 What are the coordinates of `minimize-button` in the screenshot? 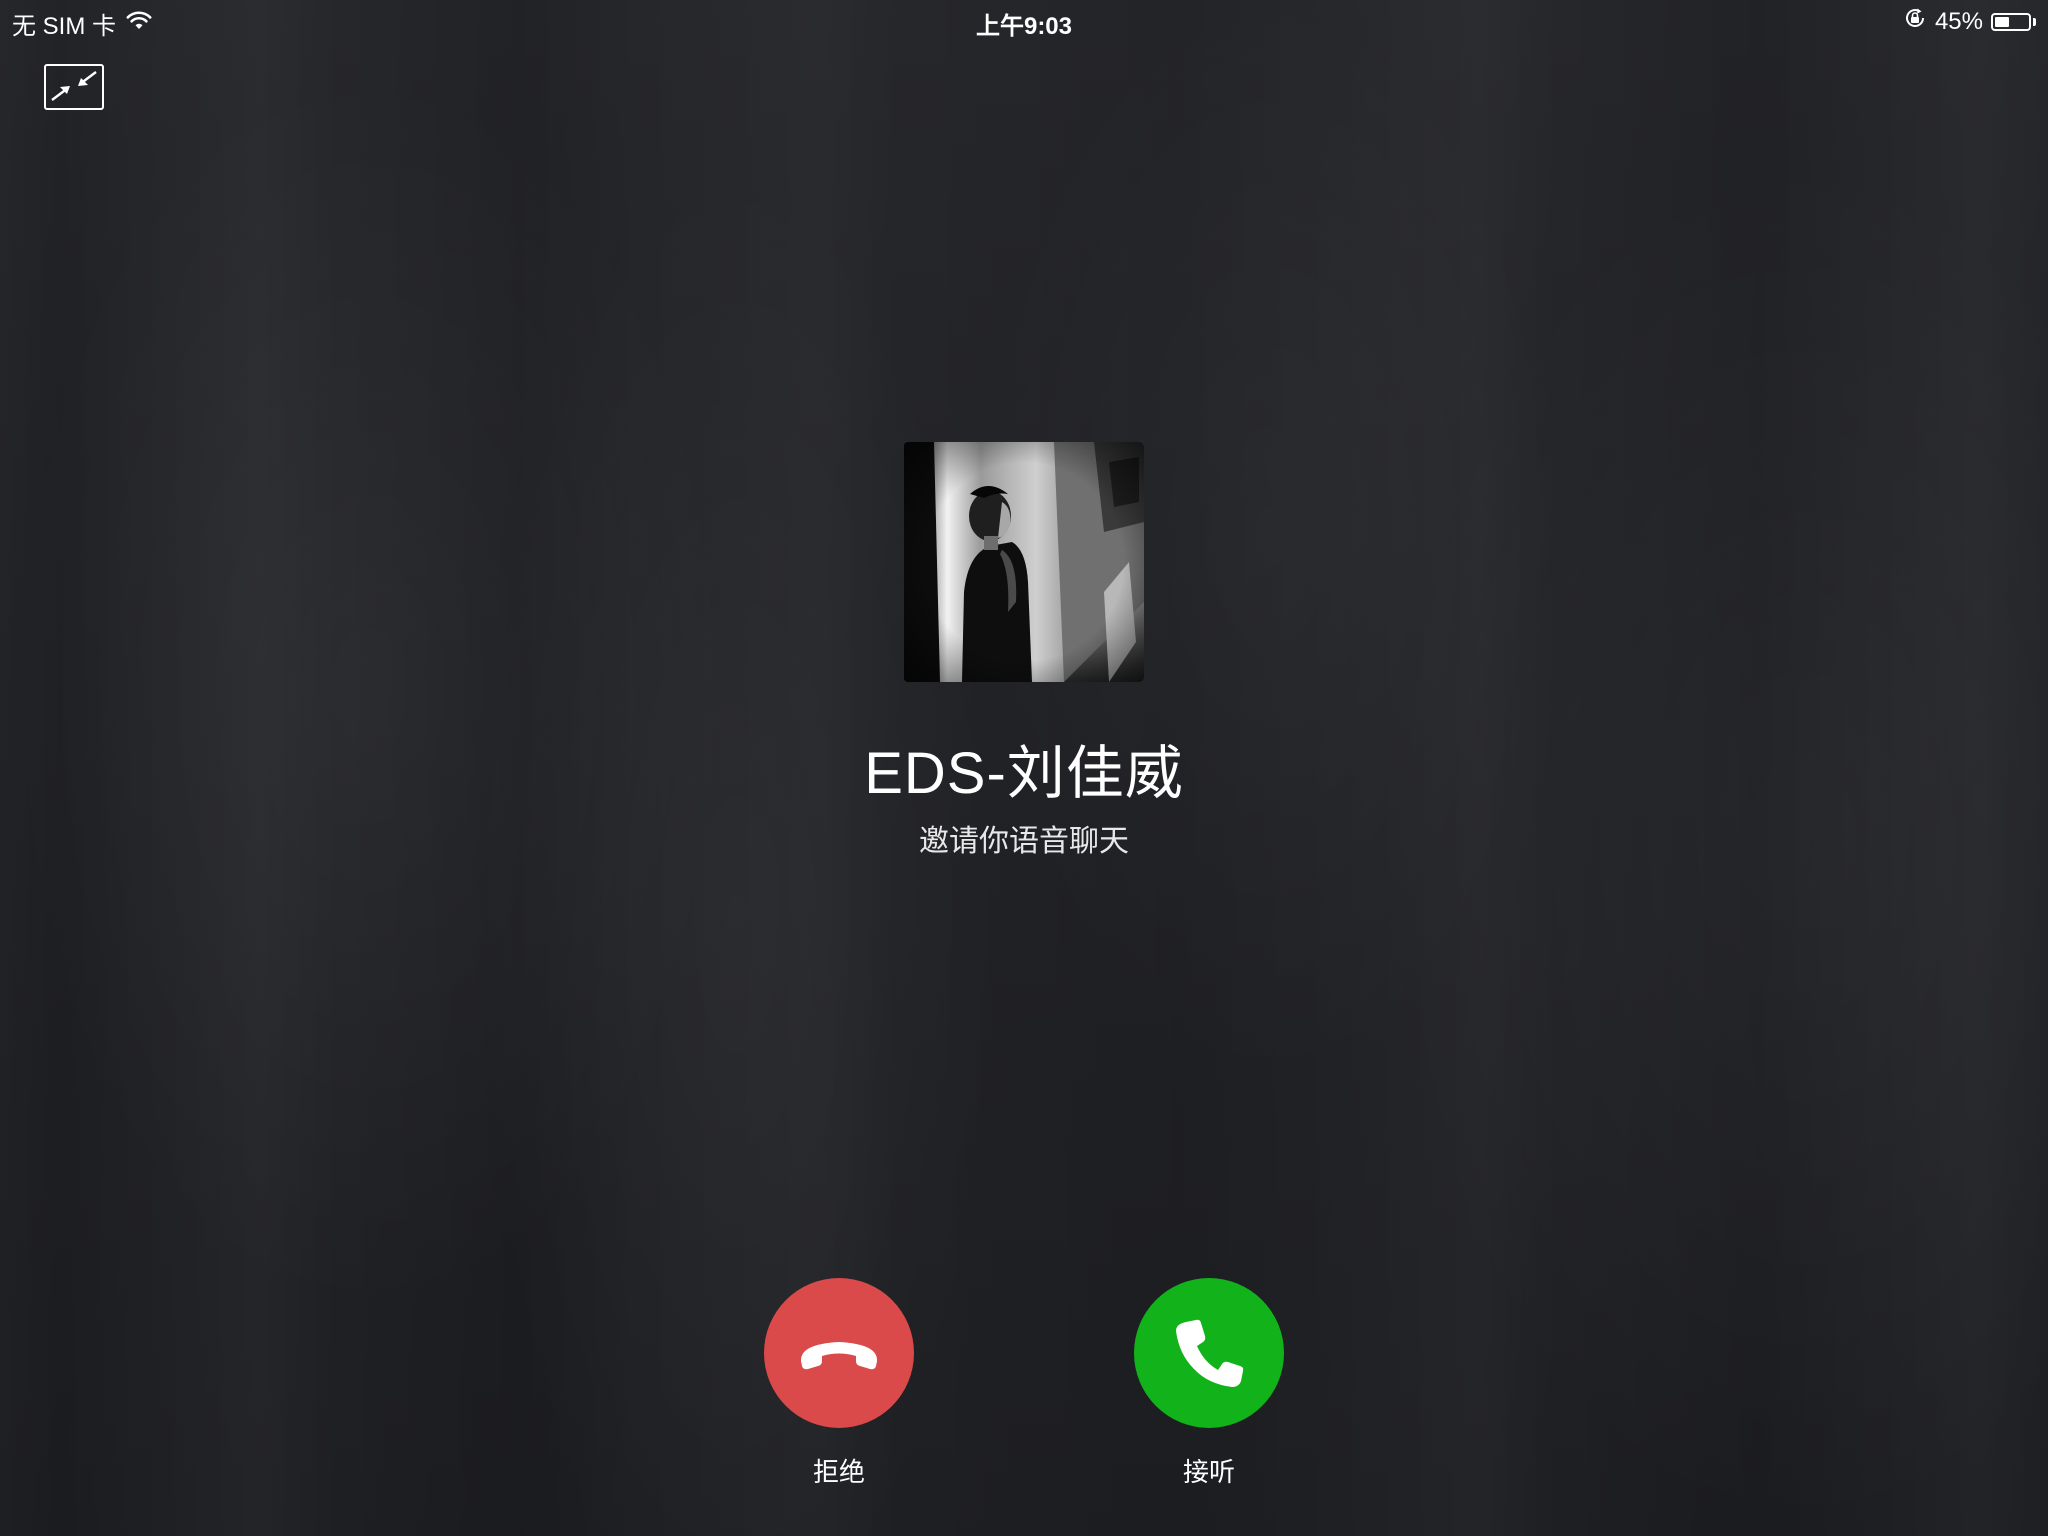 It's located at (74, 87).